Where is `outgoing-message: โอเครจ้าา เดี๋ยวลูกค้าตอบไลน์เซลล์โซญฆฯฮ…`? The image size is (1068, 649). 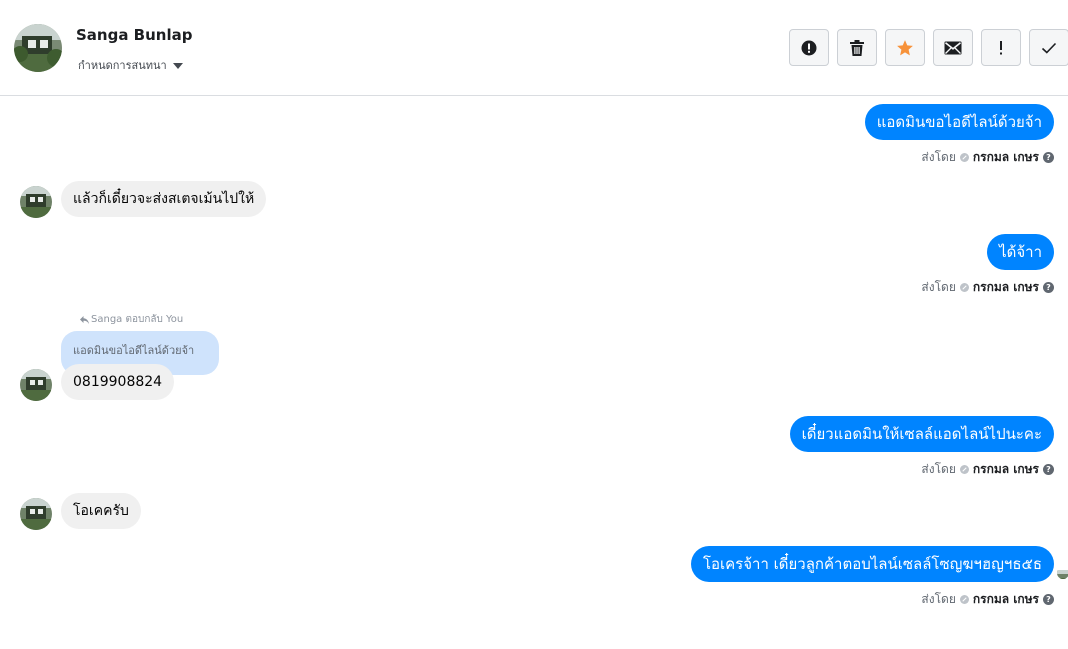
outgoing-message: โอเครจ้าา เดี๋ยวลูกค้าตอบไลน์เซลล์โซญฆฯฮ… is located at coordinates (872, 564).